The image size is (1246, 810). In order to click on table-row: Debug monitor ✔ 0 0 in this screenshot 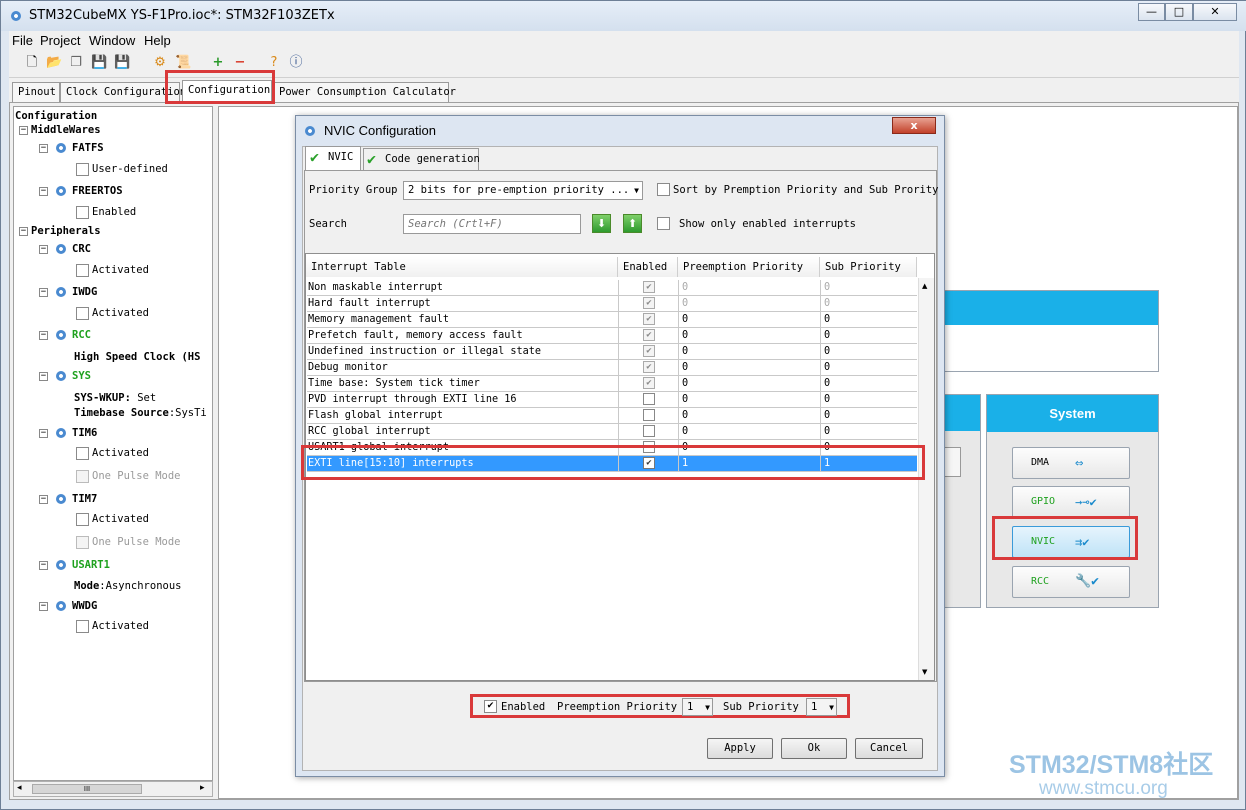, I will do `click(612, 368)`.